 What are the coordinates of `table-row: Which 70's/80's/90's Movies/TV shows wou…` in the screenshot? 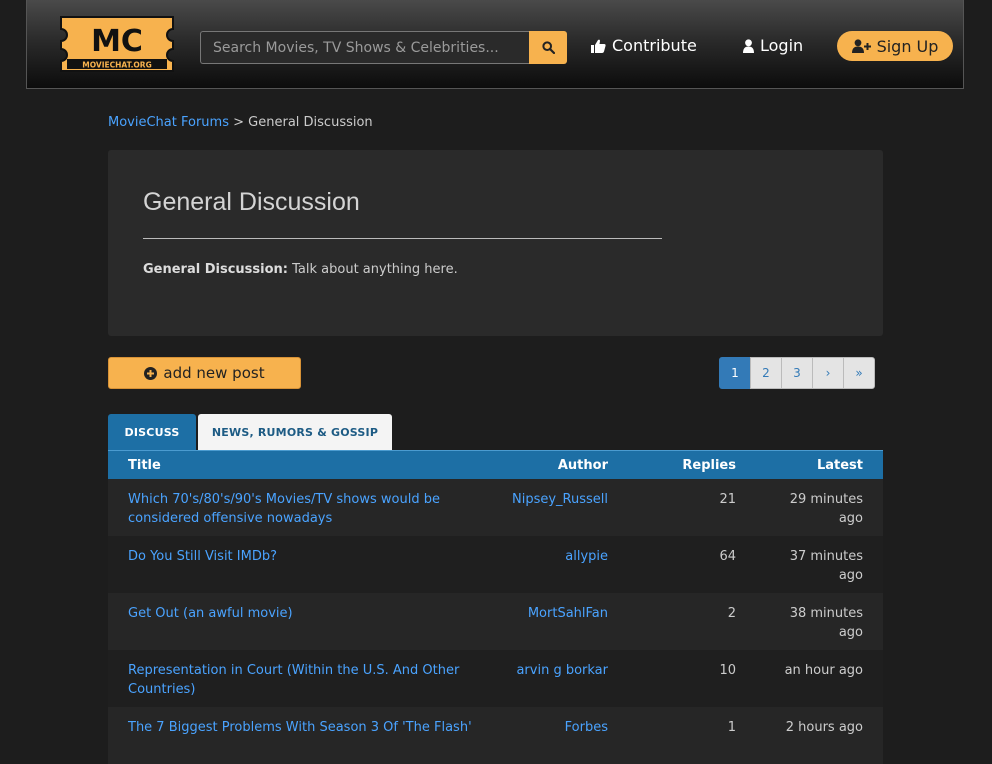 It's located at (495, 507).